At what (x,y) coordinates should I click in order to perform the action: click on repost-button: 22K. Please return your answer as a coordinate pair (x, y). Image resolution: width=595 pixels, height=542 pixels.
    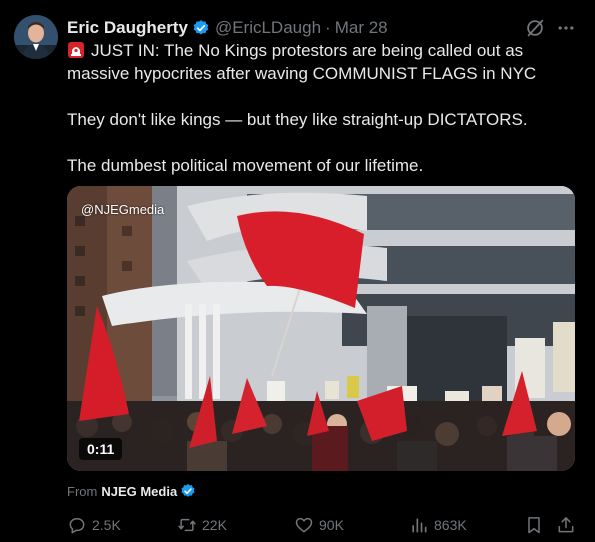
    Looking at the image, I should click on (202, 525).